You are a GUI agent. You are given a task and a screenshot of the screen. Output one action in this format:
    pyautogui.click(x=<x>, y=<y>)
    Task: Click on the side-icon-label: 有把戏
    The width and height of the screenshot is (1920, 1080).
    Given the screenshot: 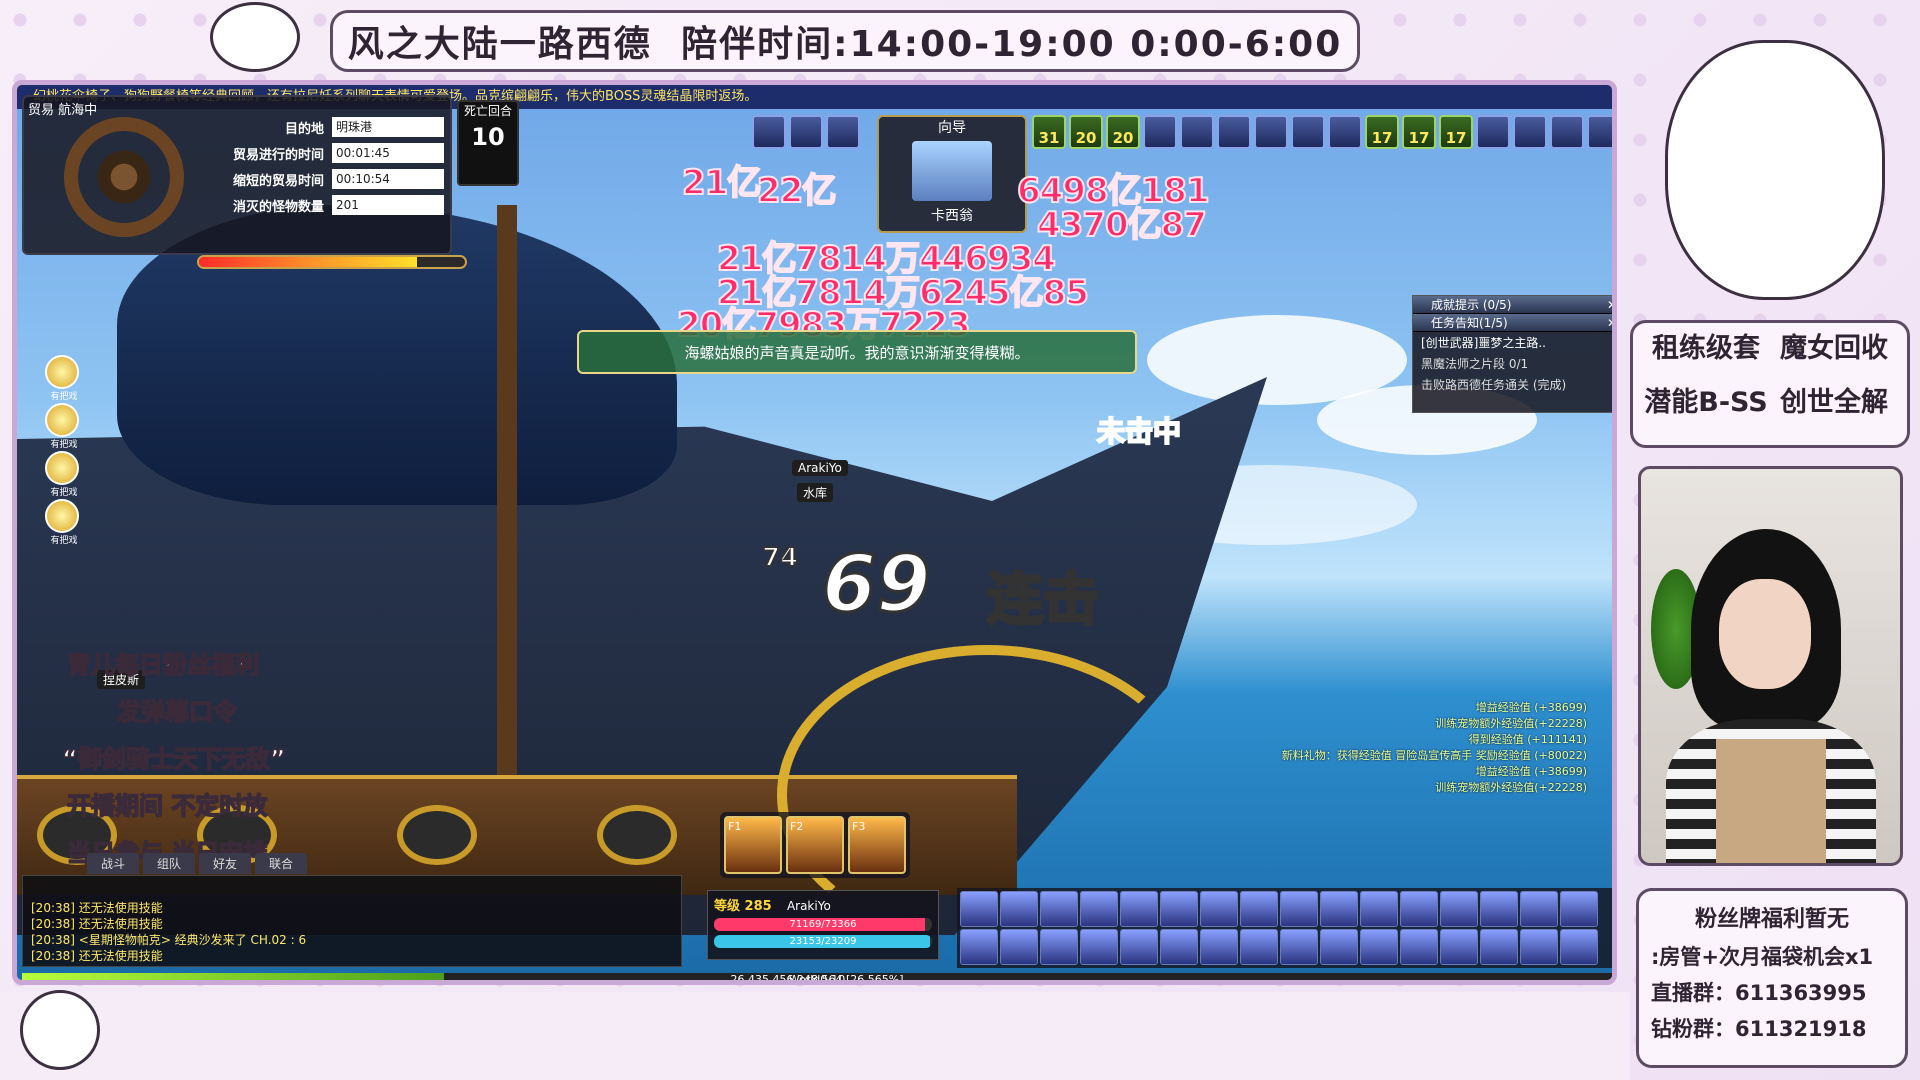 What is the action you would take?
    pyautogui.click(x=64, y=493)
    